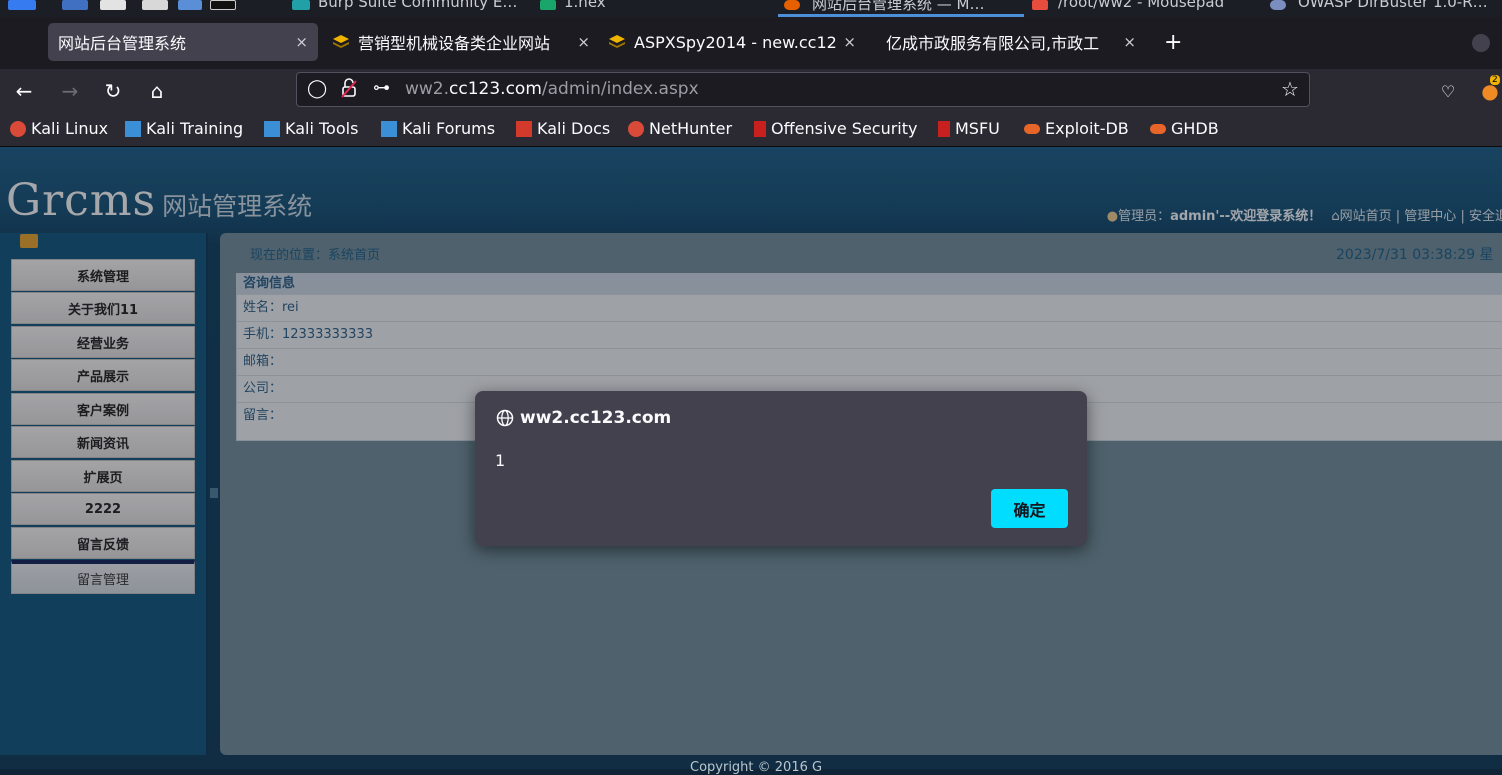  I want to click on bookmark-label: Kali Tools, so click(322, 128).